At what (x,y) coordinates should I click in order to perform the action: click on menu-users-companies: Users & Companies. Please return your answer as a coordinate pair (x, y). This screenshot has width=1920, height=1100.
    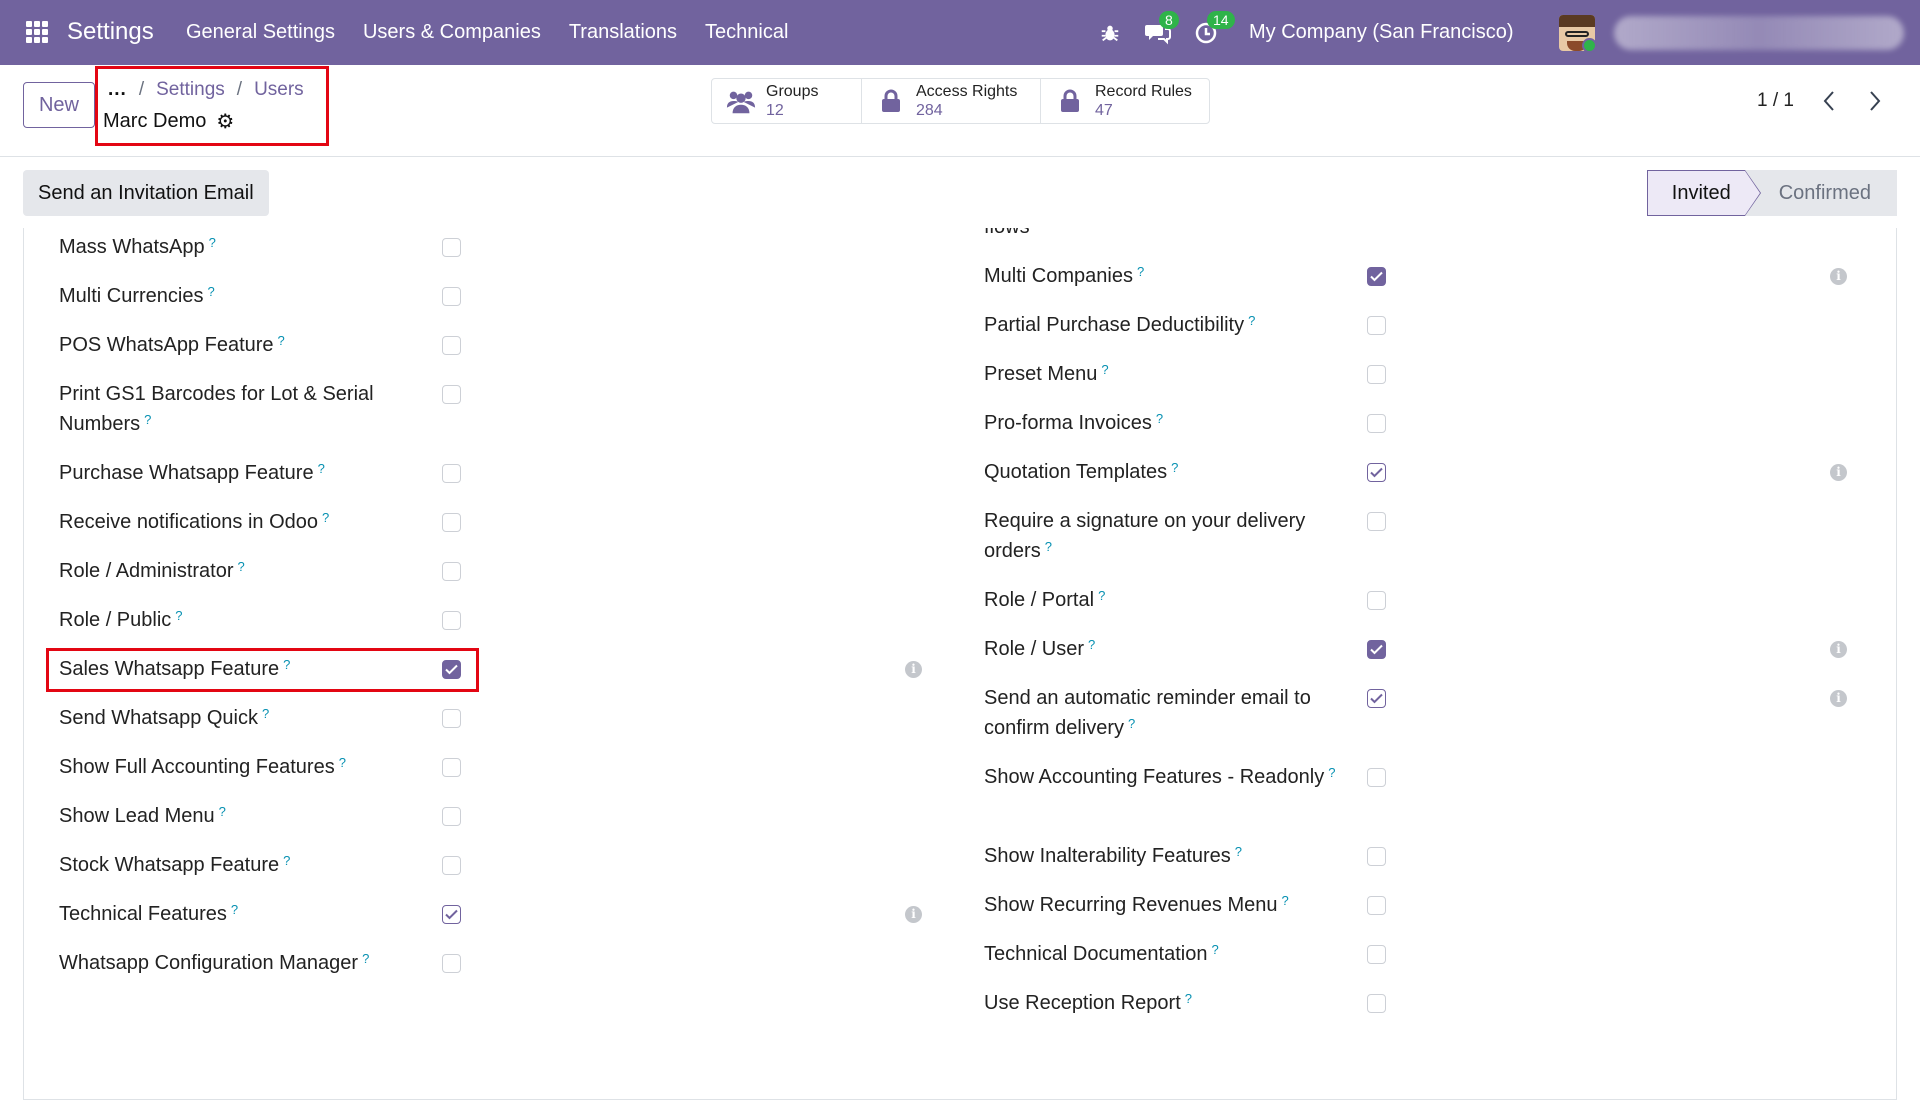
    Looking at the image, I should click on (452, 32).